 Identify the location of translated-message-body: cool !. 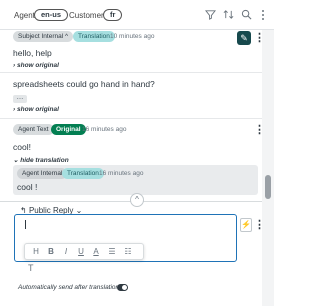
(27, 187).